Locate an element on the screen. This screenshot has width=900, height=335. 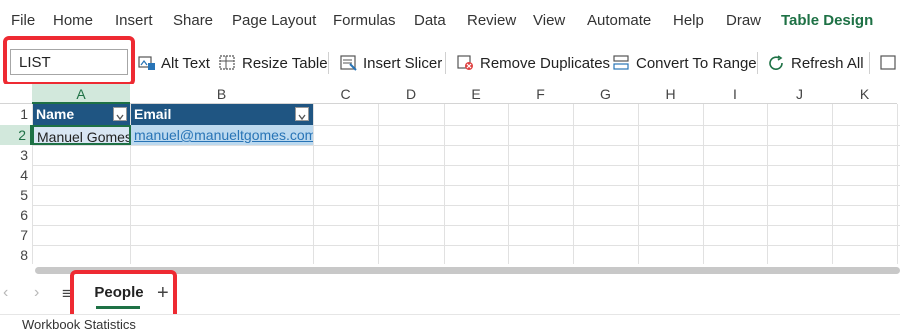
remove-duplicates-icon is located at coordinates (465, 62).